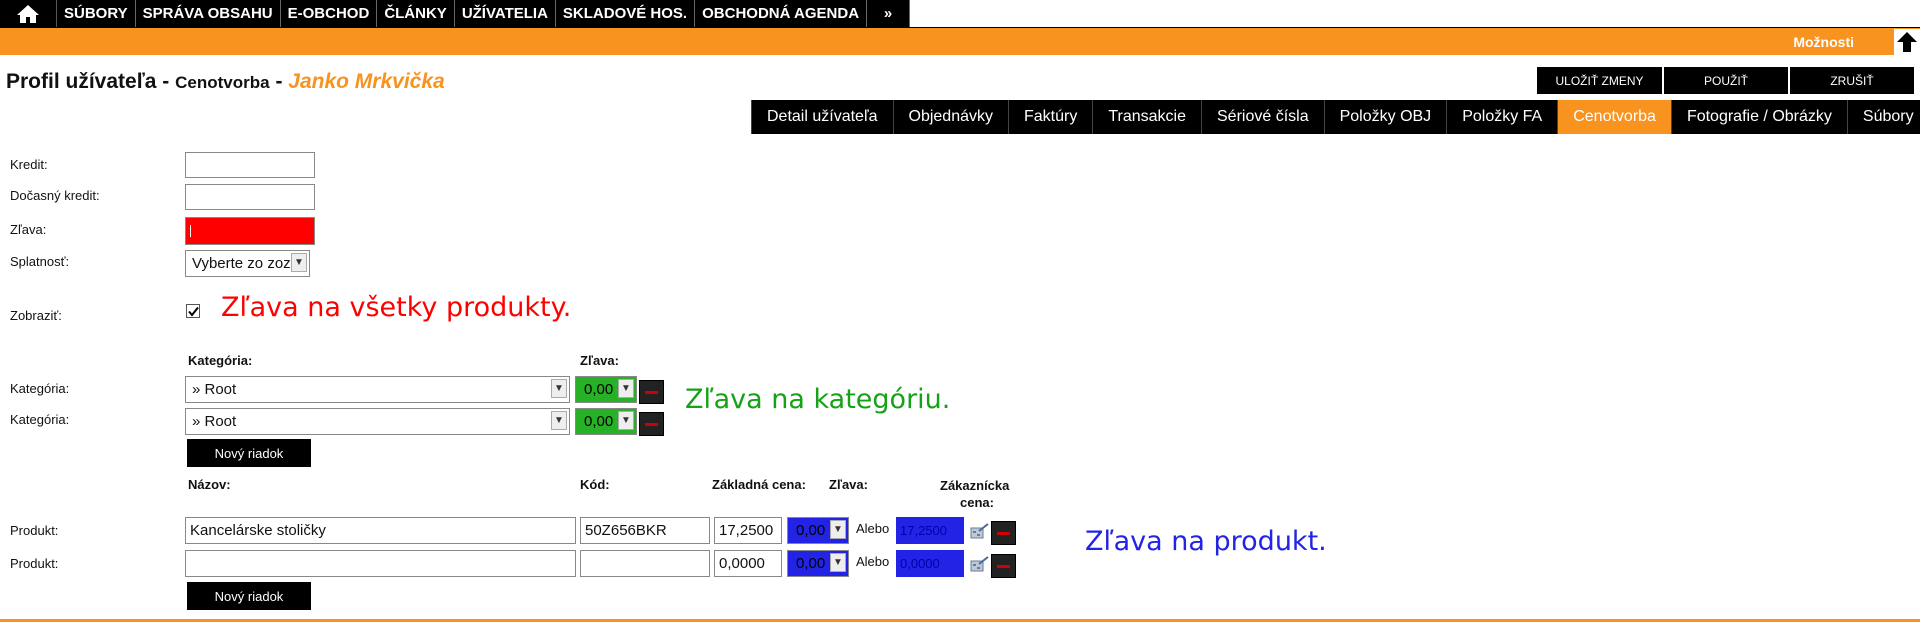 The image size is (1920, 622). What do you see at coordinates (950, 117) in the screenshot?
I see `tab-objednavky: Objednávky` at bounding box center [950, 117].